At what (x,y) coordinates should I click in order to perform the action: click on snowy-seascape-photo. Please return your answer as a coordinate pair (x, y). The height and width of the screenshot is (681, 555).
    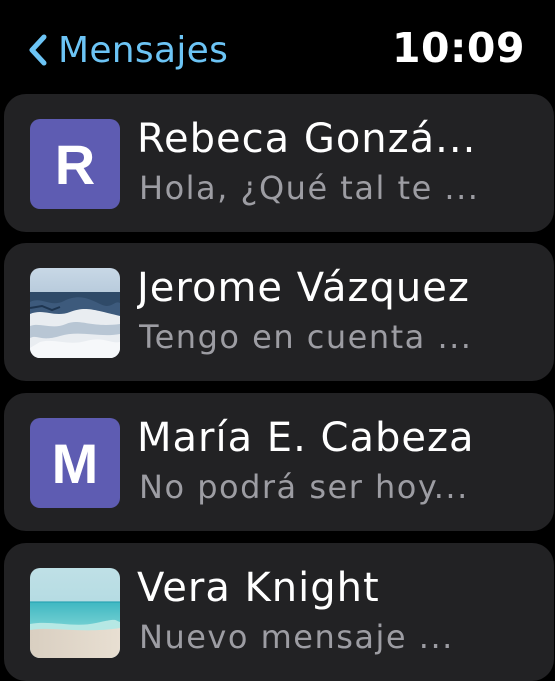
    Looking at the image, I should click on (75, 313).